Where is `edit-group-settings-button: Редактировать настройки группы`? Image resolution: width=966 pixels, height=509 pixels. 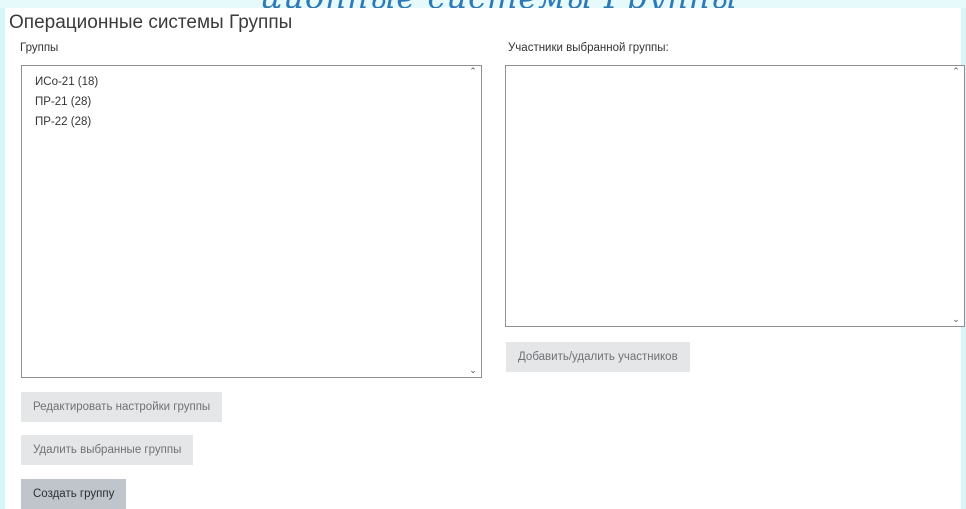
edit-group-settings-button: Редактировать настройки группы is located at coordinates (122, 407).